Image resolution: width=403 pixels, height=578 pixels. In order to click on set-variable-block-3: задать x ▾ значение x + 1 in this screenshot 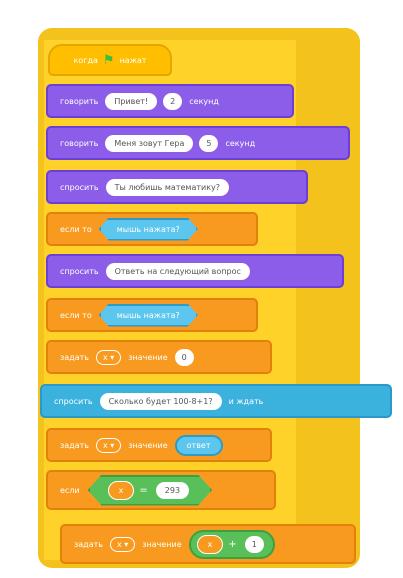, I will do `click(208, 544)`.